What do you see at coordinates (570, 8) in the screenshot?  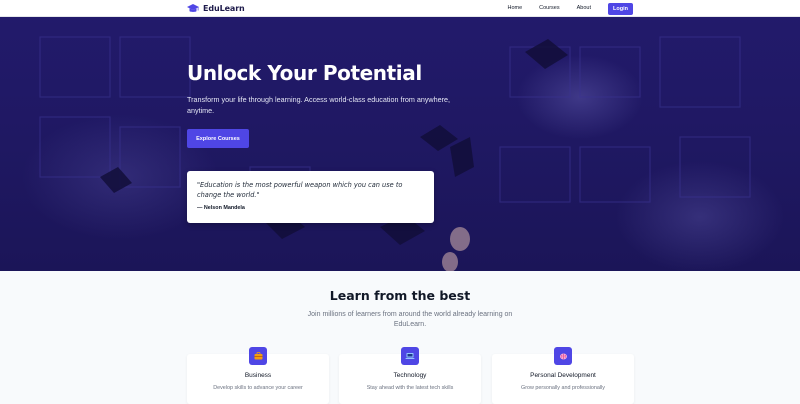 I see `nav-links: Home Courses About Login` at bounding box center [570, 8].